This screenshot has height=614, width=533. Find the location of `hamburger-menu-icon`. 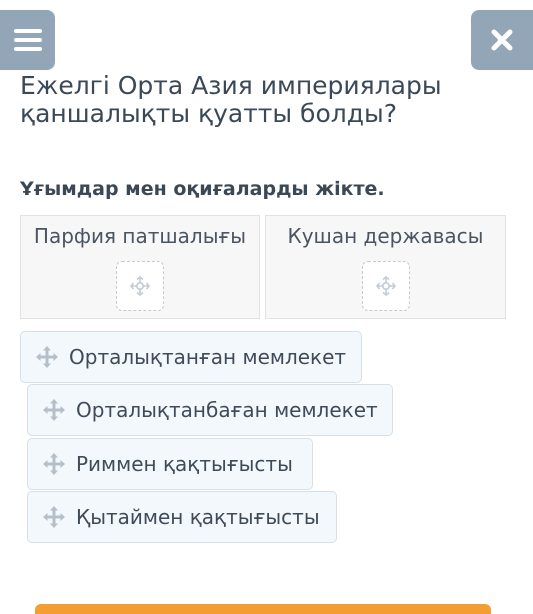

hamburger-menu-icon is located at coordinates (27, 40).